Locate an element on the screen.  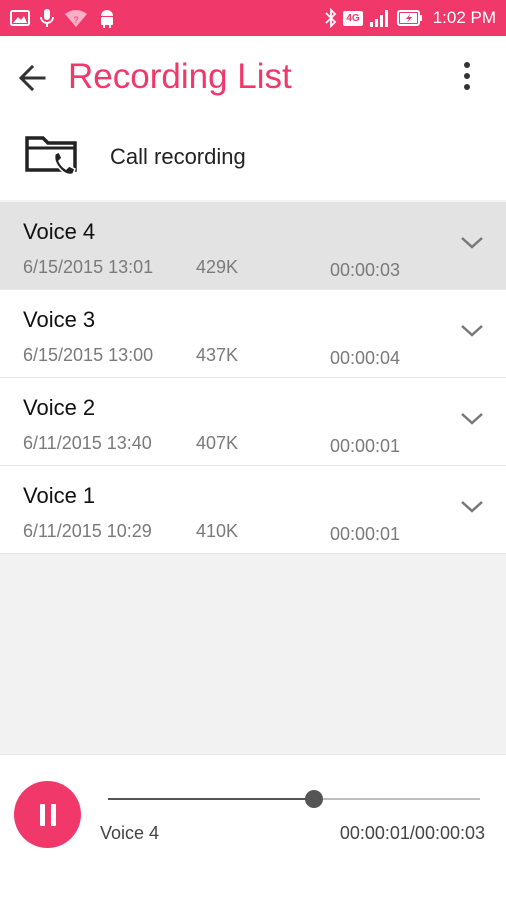
android-icon is located at coordinates (107, 18).